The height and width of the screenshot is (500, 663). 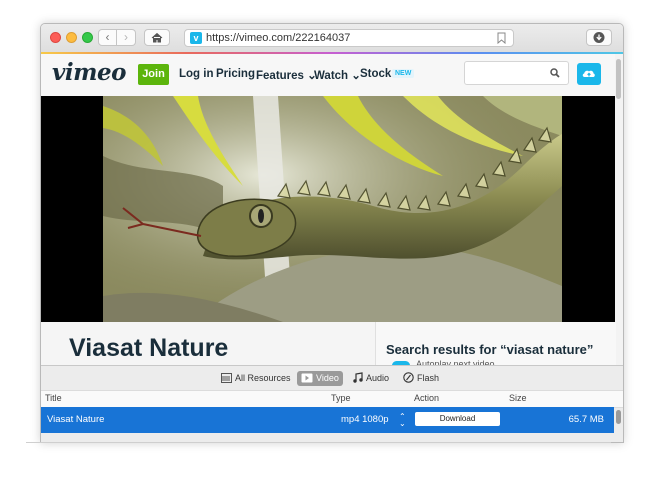 What do you see at coordinates (516, 73) in the screenshot?
I see `vimeo-search-input` at bounding box center [516, 73].